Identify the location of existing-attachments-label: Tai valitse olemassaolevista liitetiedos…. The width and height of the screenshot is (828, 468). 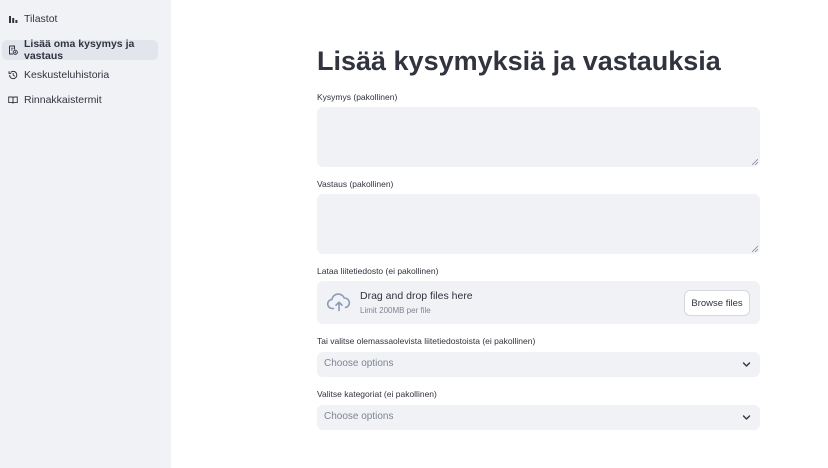
(426, 341).